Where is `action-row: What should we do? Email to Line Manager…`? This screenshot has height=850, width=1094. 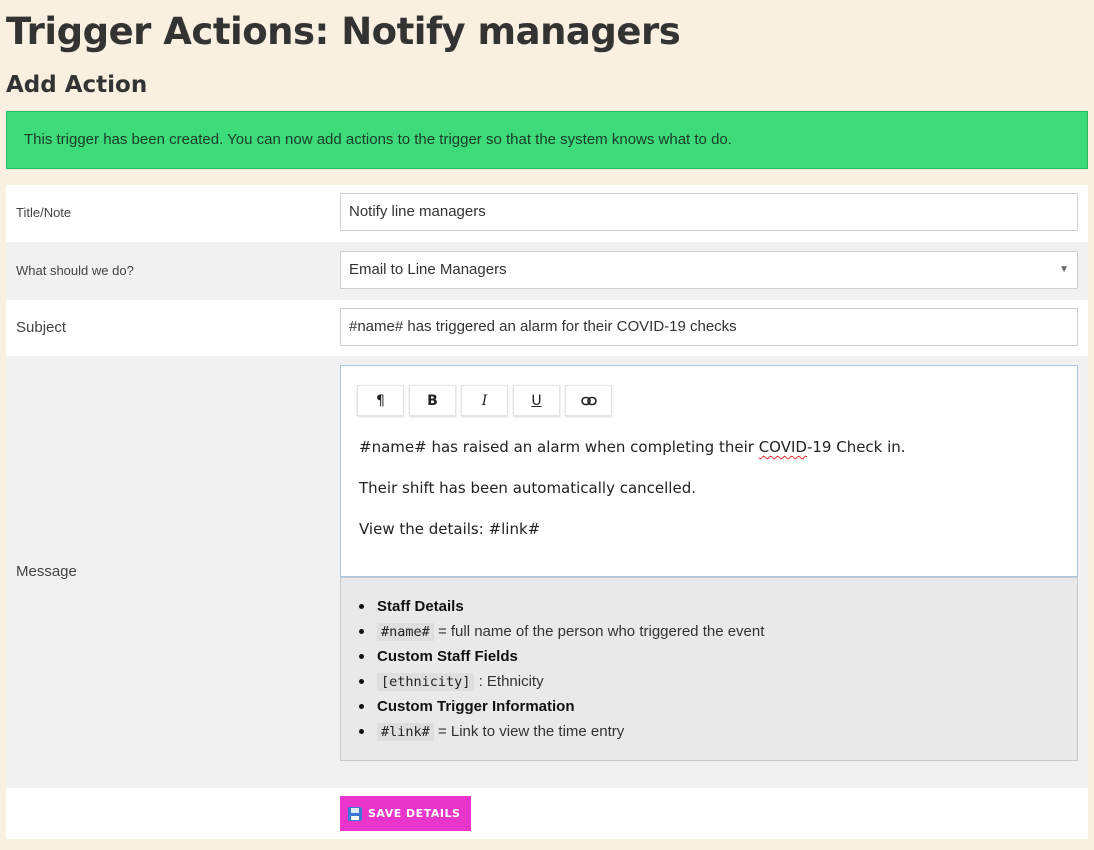 action-row: What should we do? Email to Line Manager… is located at coordinates (547, 271).